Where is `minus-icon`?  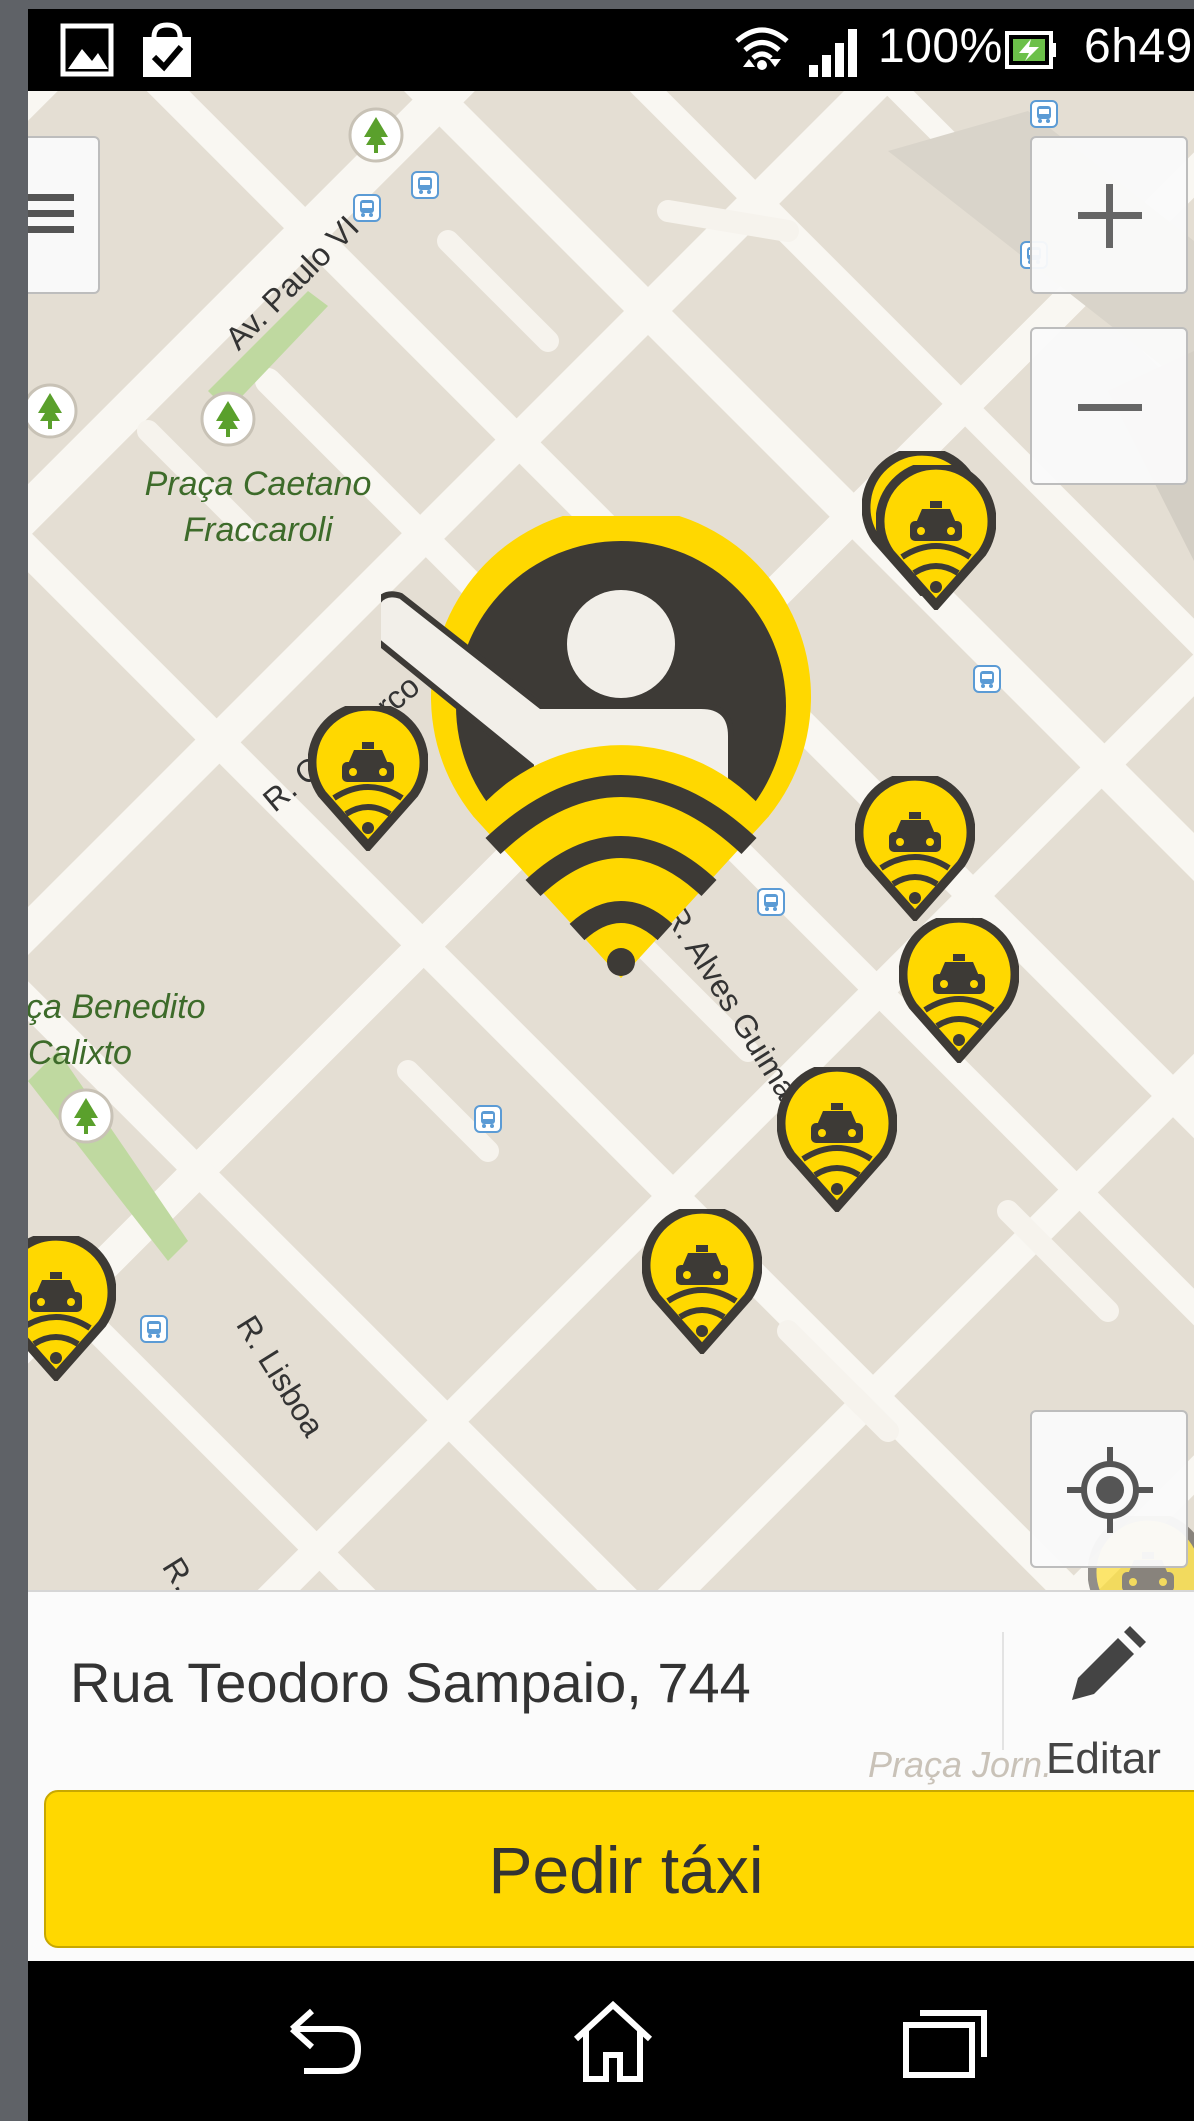
minus-icon is located at coordinates (1110, 407).